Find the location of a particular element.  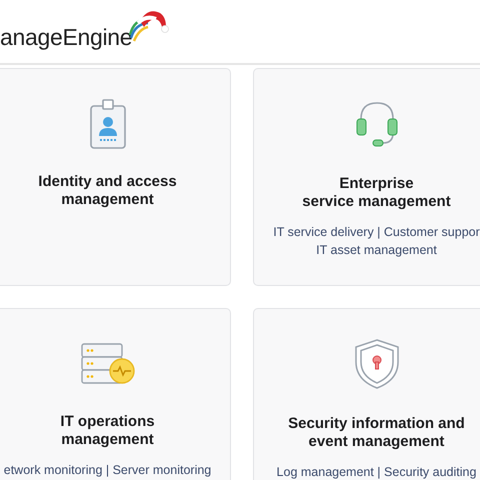

card-links: IT asset management is located at coordinates (376, 250).